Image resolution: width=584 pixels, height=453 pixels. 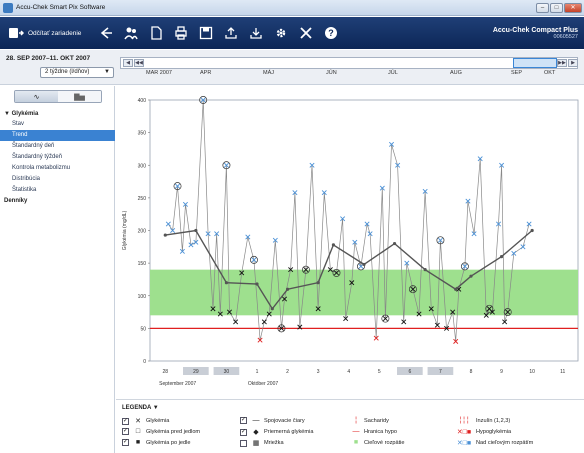 What do you see at coordinates (292, 8) in the screenshot?
I see `title-bar: Accu-Chek Smart Pix Software – □ ✕` at bounding box center [292, 8].